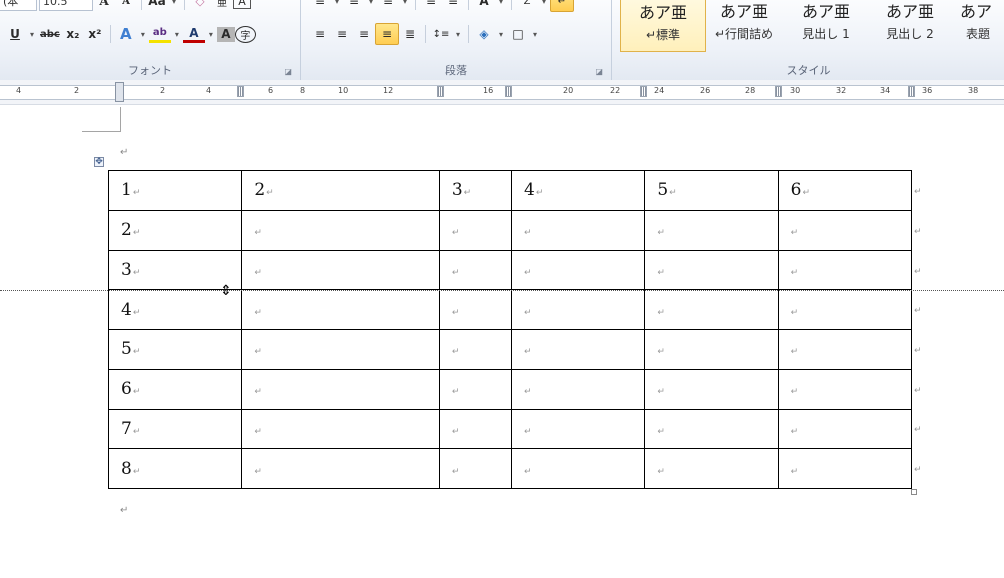  What do you see at coordinates (225, 34) in the screenshot?
I see `char-shading-button: A` at bounding box center [225, 34].